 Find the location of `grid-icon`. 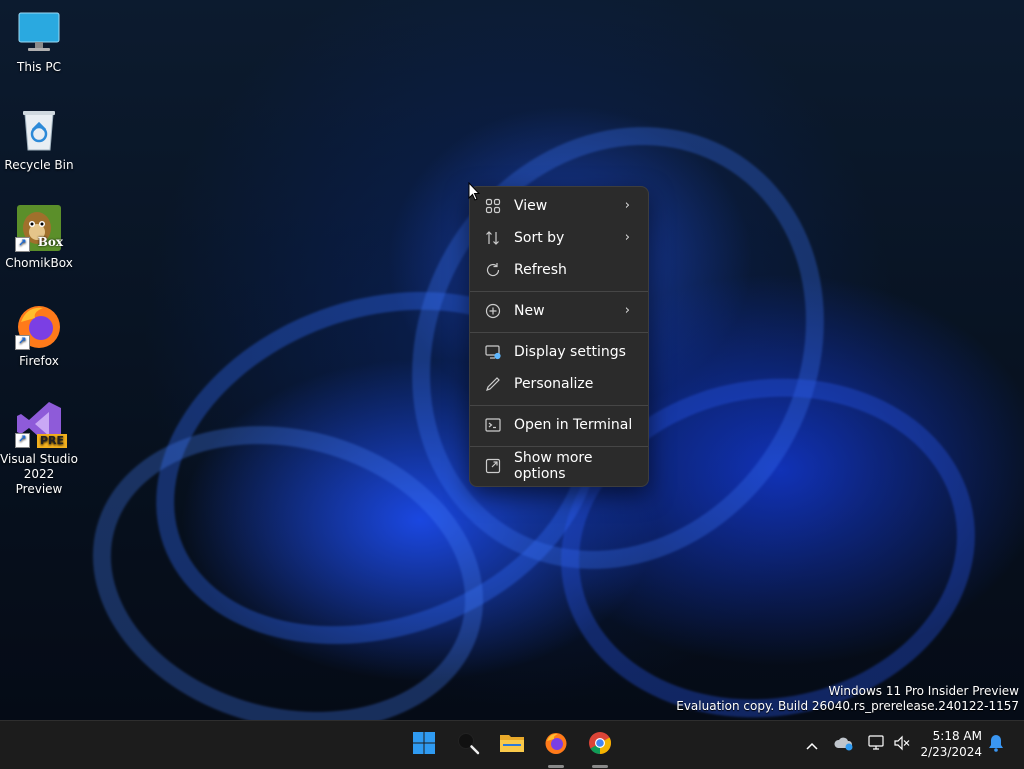

grid-icon is located at coordinates (493, 206).